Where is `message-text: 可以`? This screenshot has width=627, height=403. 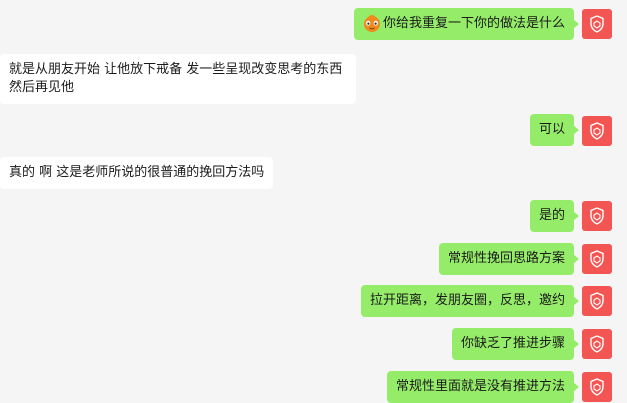
message-text: 可以 is located at coordinates (551, 129).